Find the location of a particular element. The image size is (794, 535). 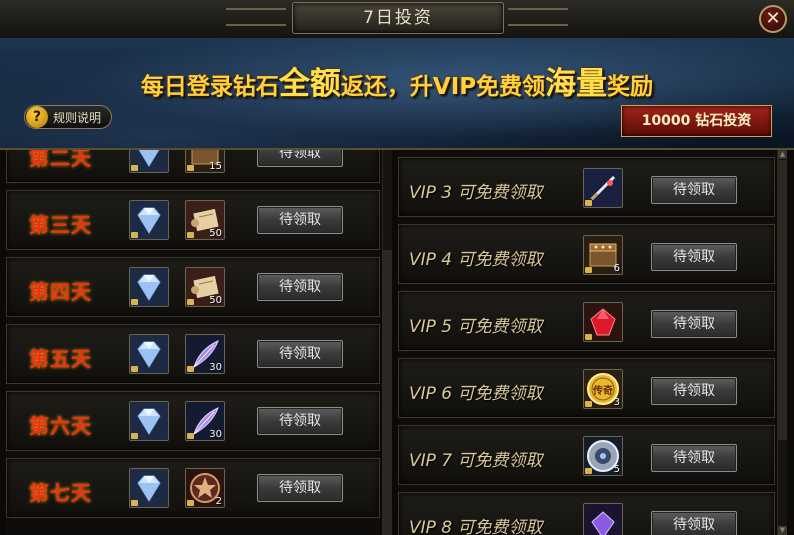

item-count: 30 is located at coordinates (215, 367).